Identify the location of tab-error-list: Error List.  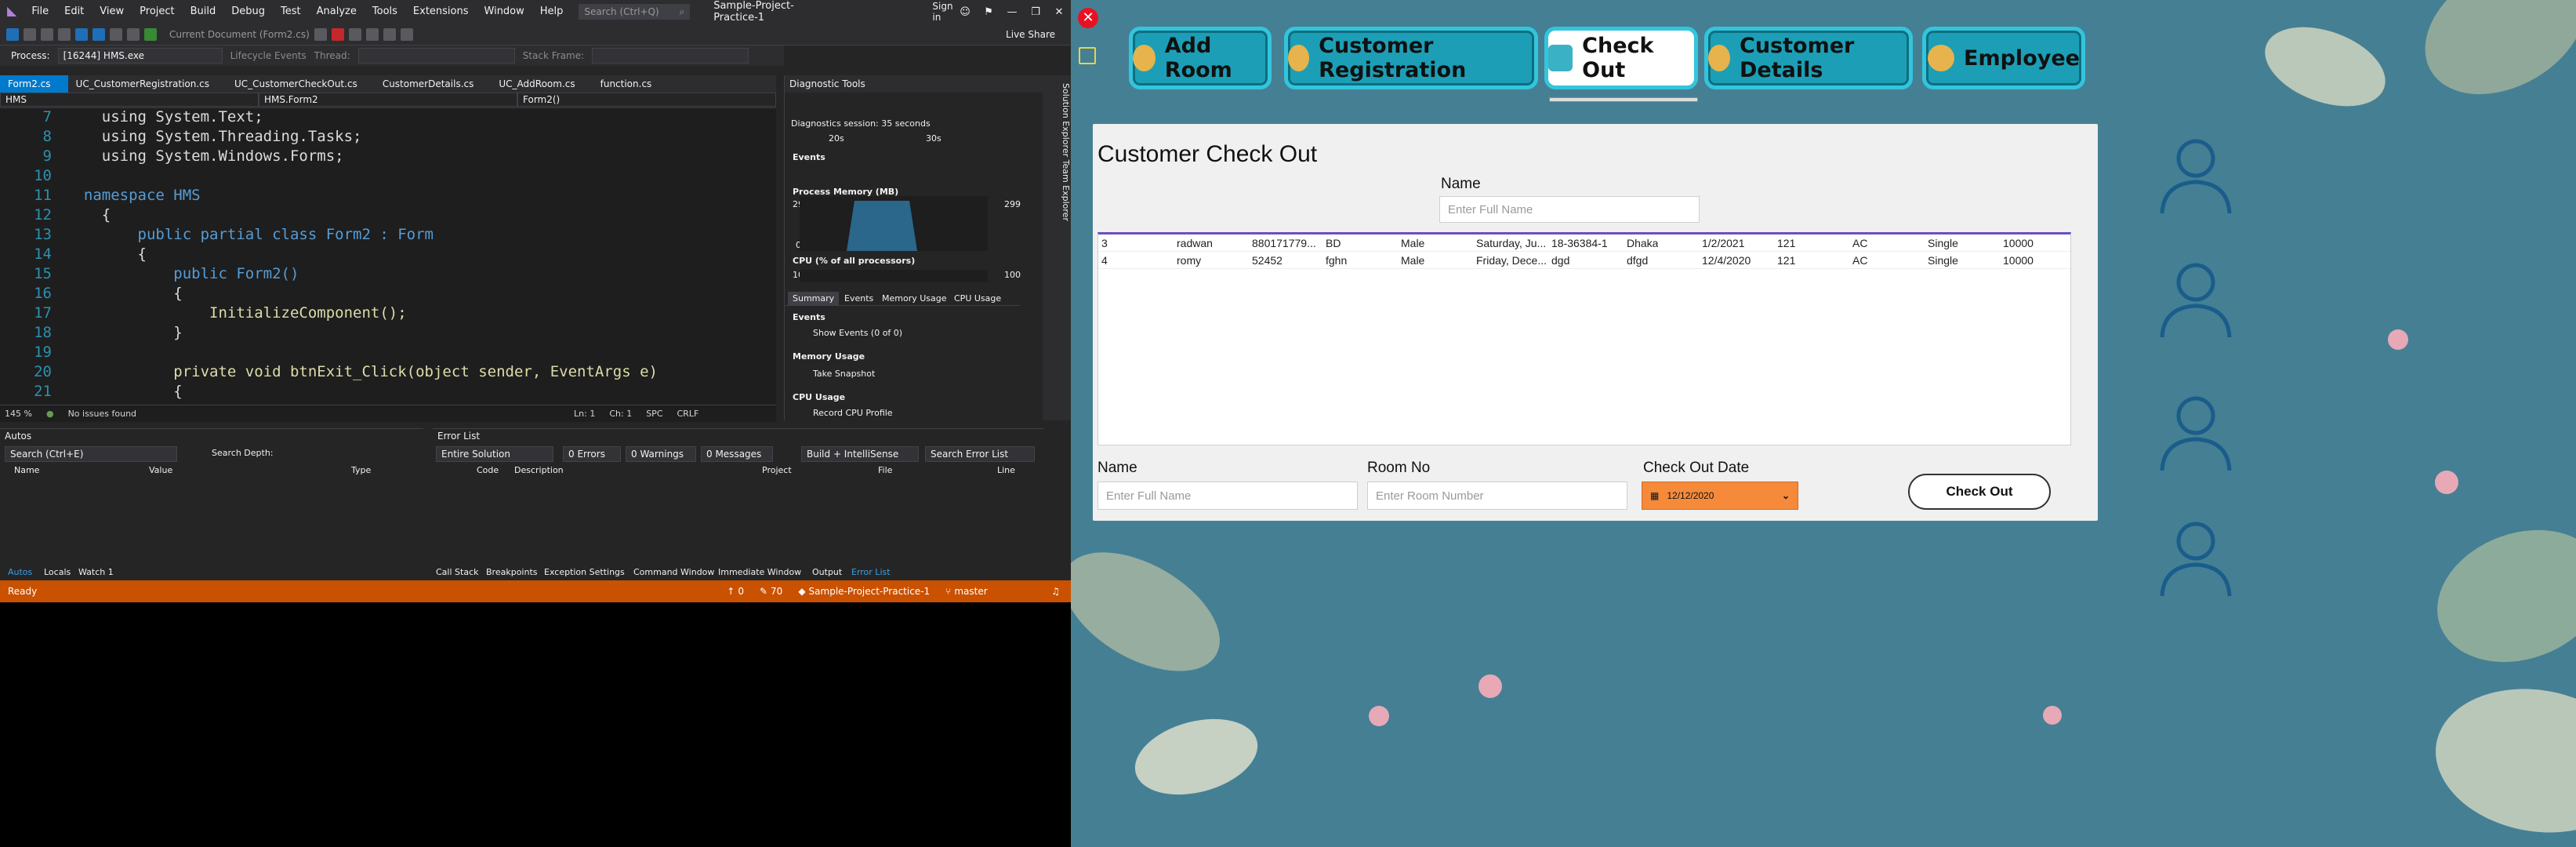
(871, 572).